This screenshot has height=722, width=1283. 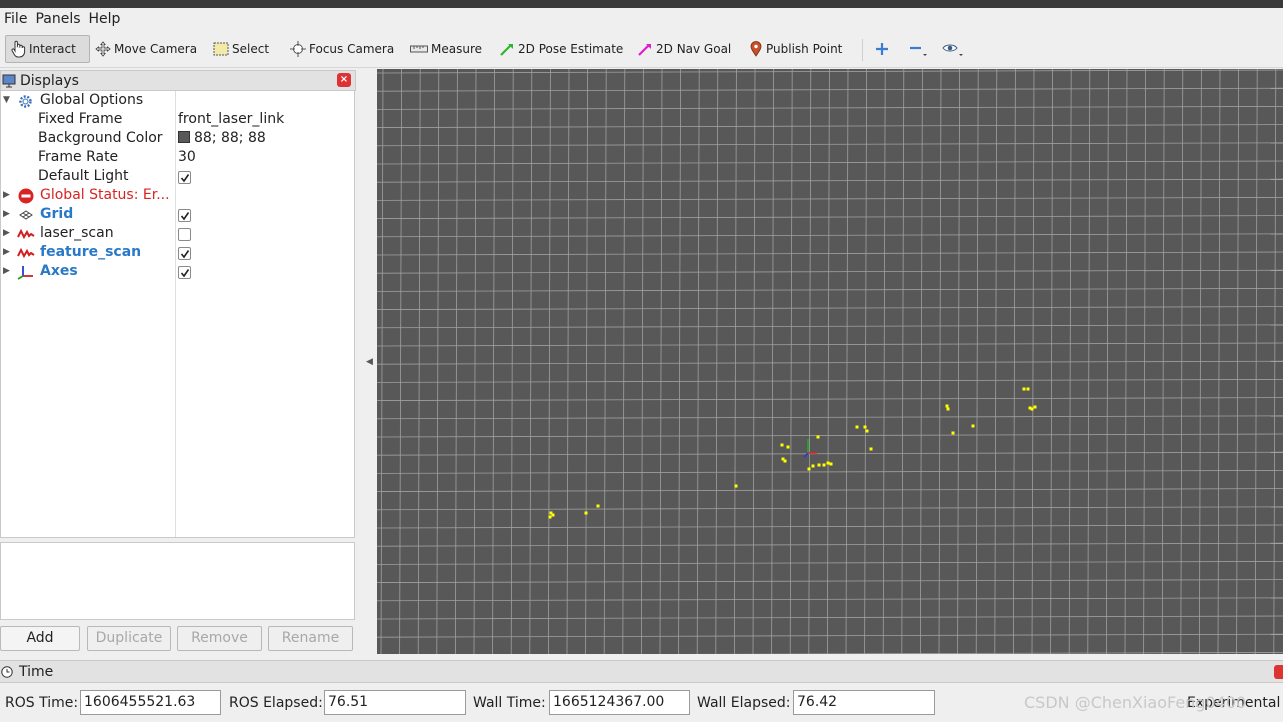 I want to click on publish-point-tool-button: Publish Point, so click(x=795, y=49).